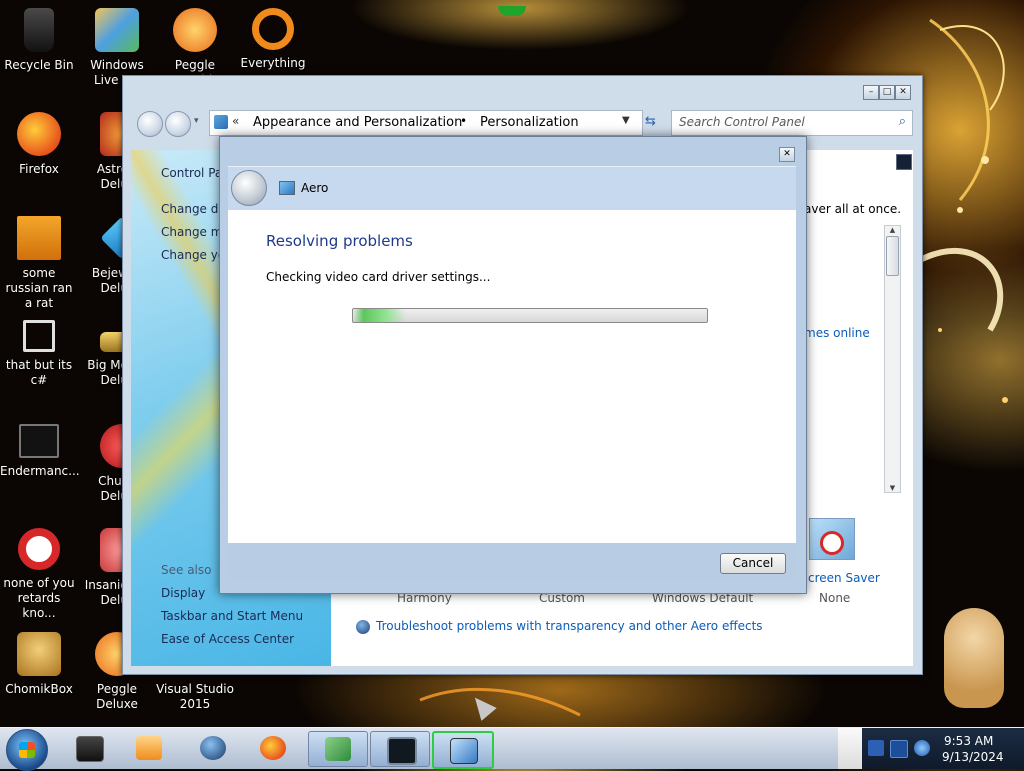 This screenshot has height=771, width=1024. I want to click on taskbar-overflow-strip, so click(850, 748).